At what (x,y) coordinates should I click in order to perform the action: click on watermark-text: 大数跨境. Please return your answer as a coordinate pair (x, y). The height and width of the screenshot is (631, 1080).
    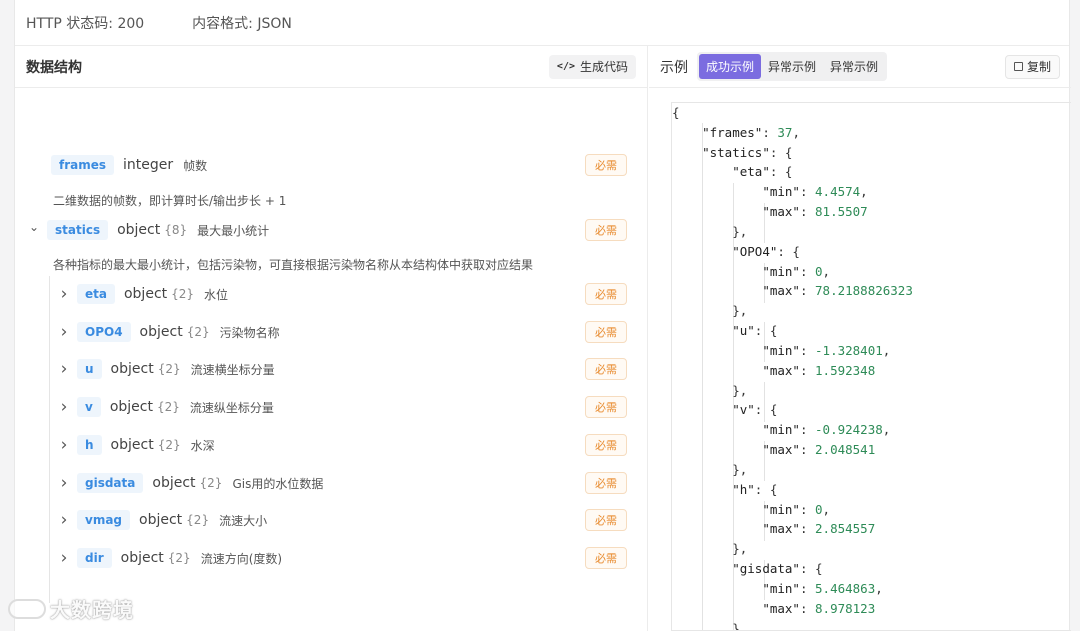
    Looking at the image, I should click on (92, 610).